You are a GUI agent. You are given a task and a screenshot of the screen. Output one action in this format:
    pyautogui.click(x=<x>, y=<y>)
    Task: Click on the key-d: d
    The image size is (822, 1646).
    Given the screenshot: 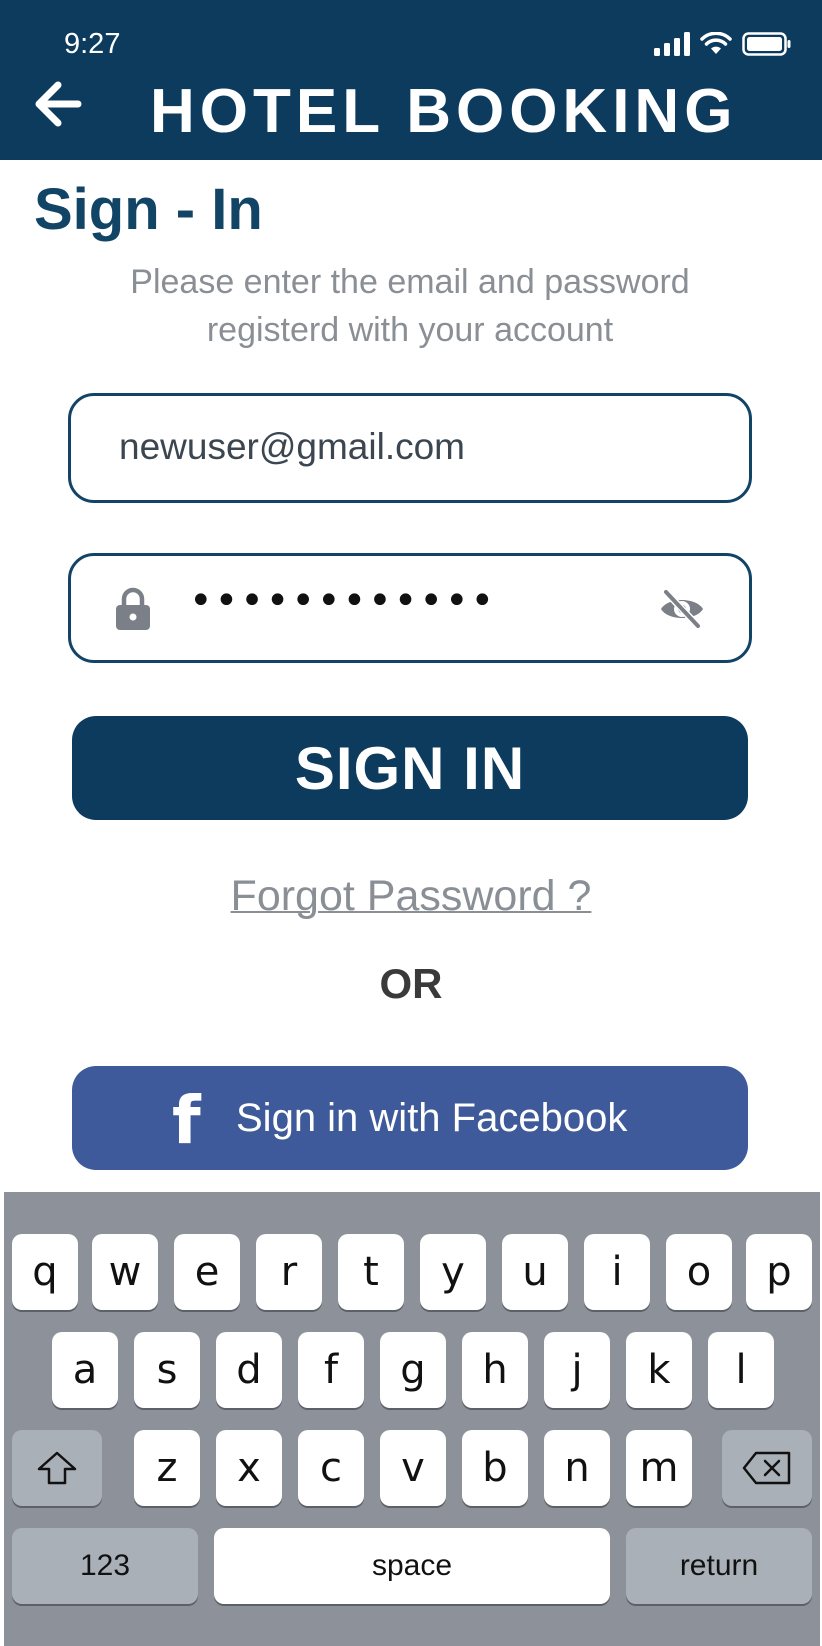 What is the action you would take?
    pyautogui.click(x=249, y=1370)
    